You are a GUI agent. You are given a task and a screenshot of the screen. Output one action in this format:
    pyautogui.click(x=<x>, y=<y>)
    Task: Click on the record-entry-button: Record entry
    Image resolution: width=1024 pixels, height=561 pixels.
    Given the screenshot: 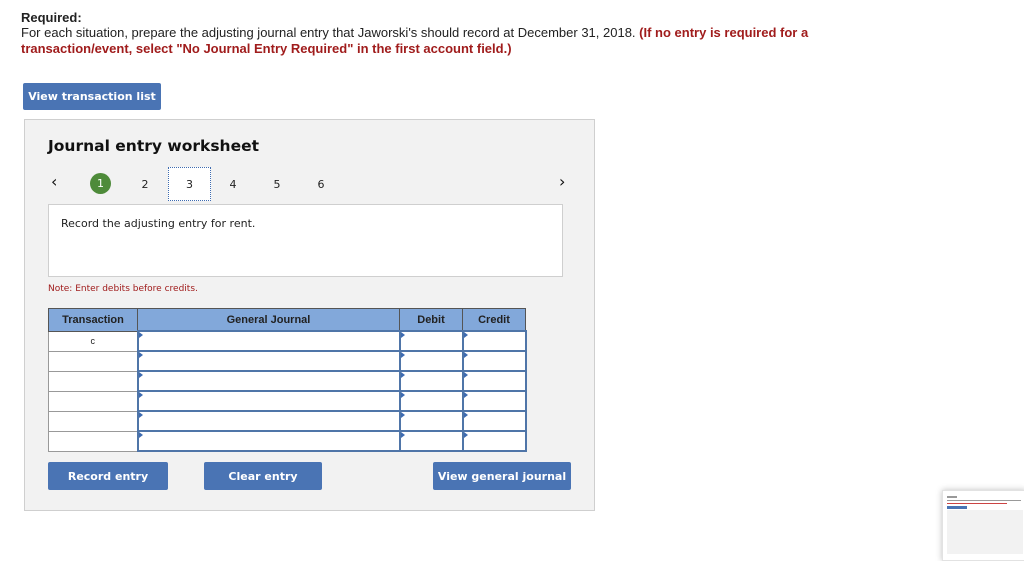 What is the action you would take?
    pyautogui.click(x=108, y=476)
    